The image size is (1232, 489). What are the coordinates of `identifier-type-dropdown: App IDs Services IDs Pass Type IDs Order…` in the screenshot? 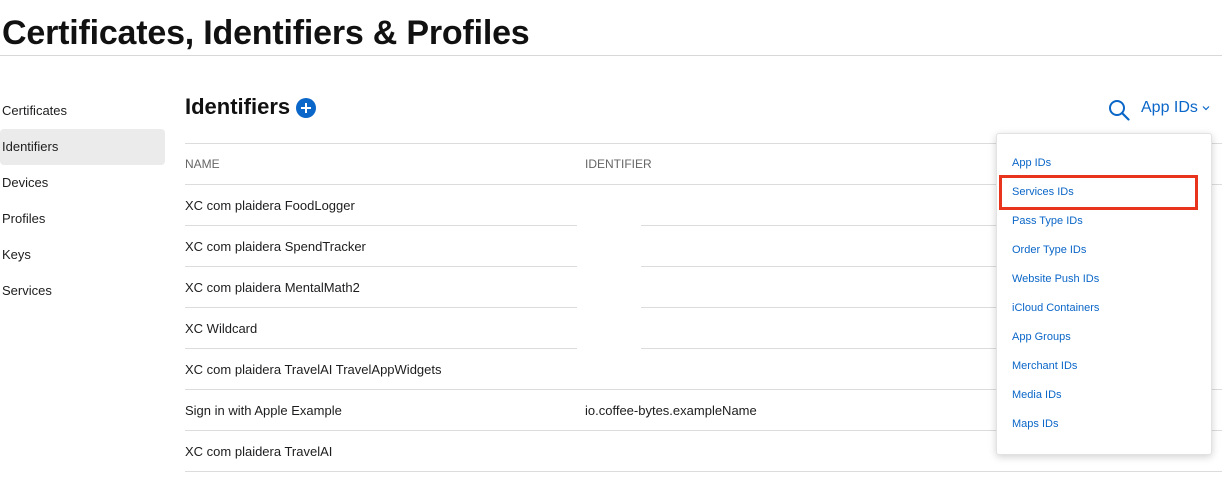 It's located at (1104, 294).